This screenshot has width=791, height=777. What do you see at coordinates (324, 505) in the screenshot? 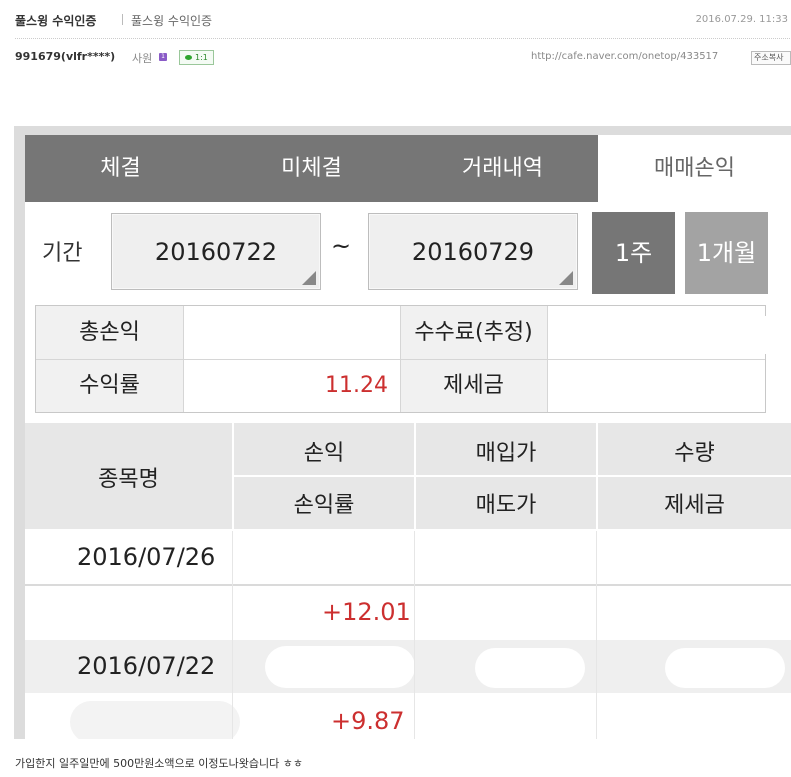
I see `col-pnl-rate: 손익률` at bounding box center [324, 505].